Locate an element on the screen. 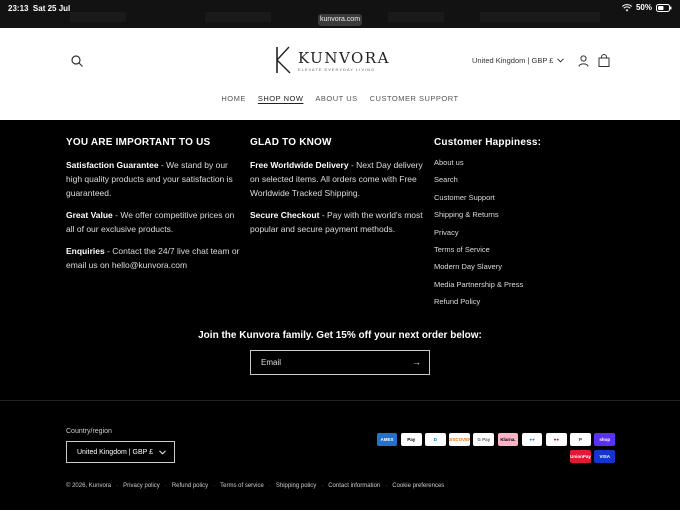 Image resolution: width=680 pixels, height=510 pixels. footer-text-heading: Satisfaction Guarantee is located at coordinates (112, 165).